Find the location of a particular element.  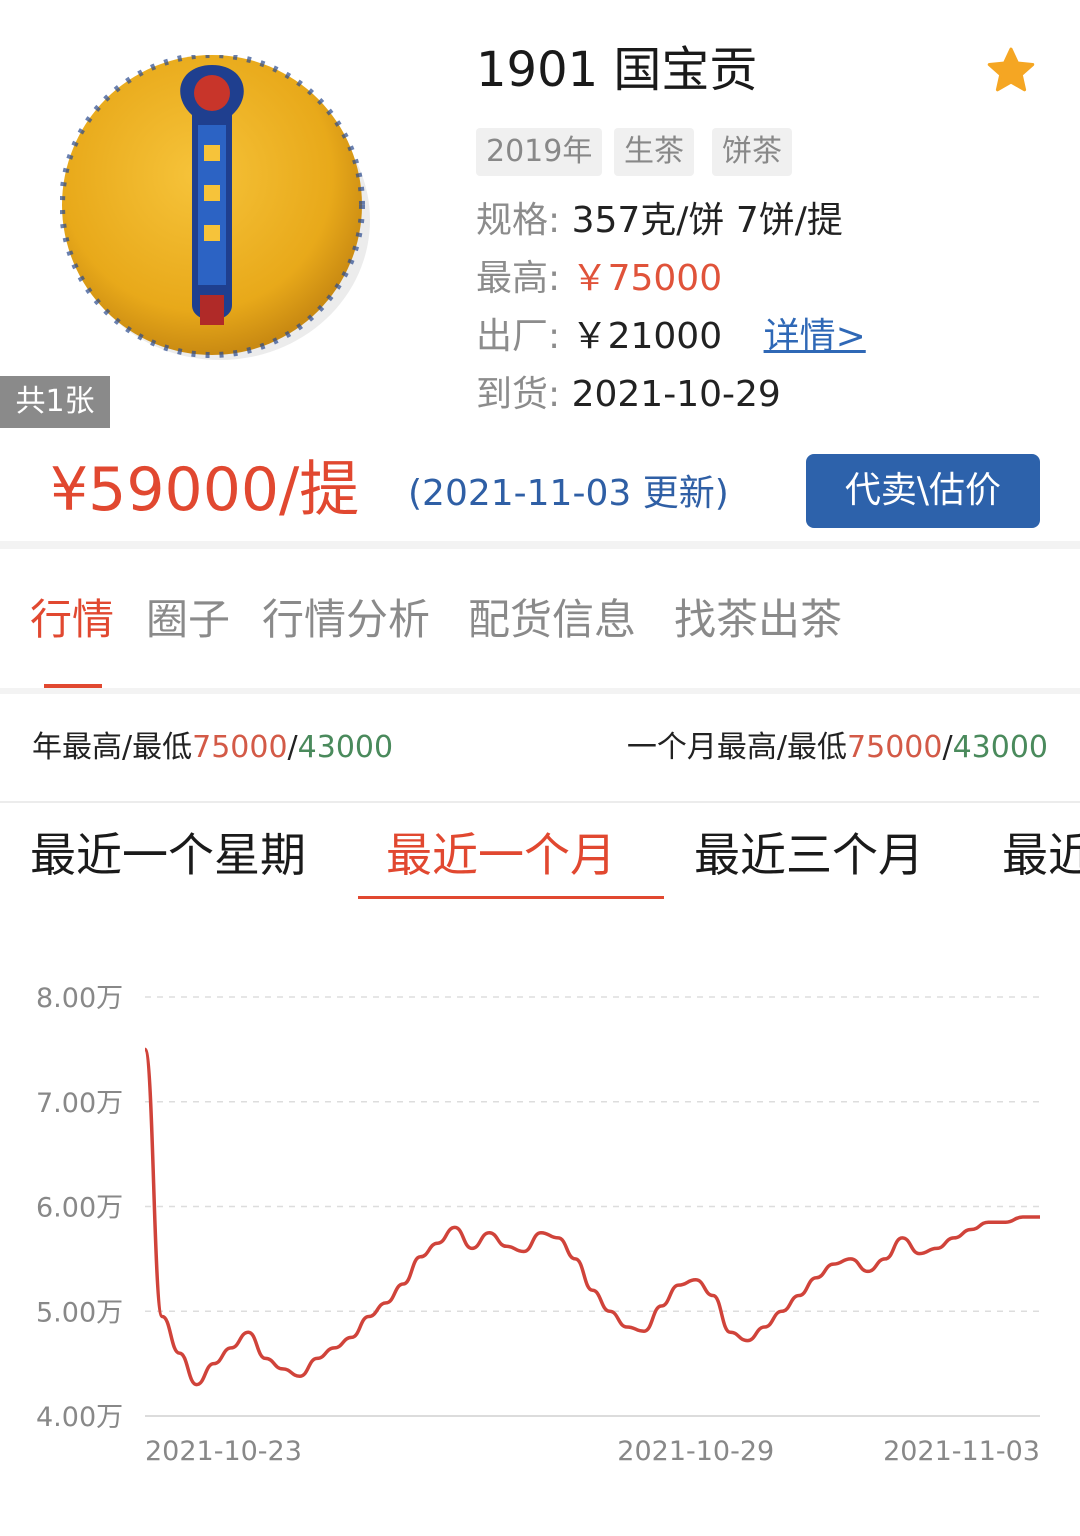

photo-count-badge: 共1张 is located at coordinates (55, 402).